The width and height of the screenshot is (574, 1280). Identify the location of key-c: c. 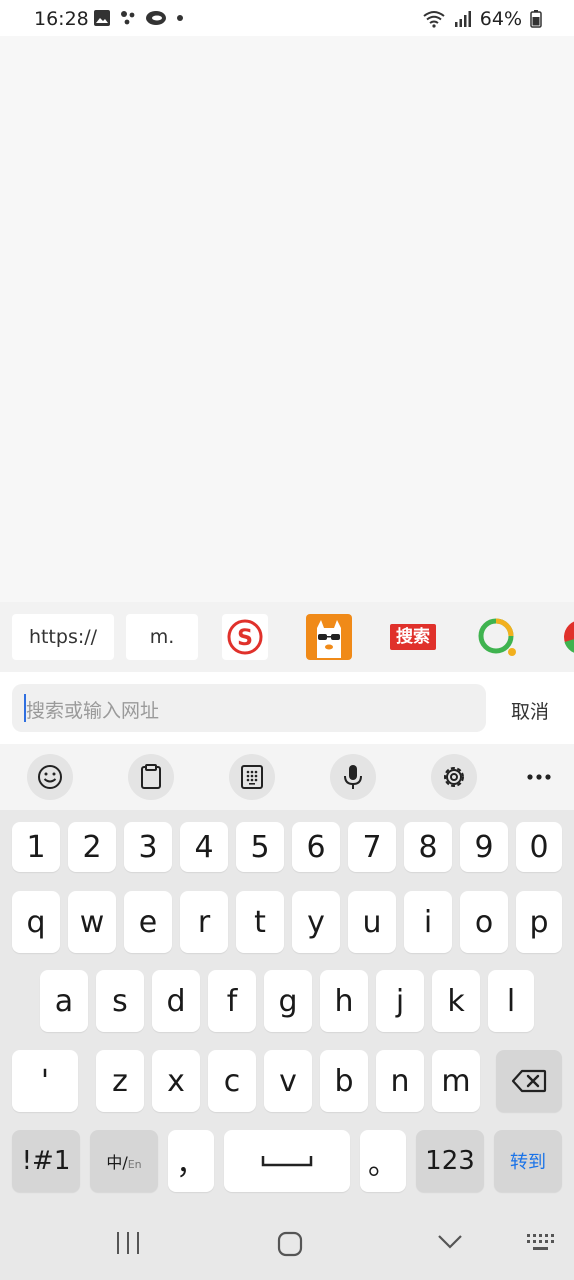
(232, 1081).